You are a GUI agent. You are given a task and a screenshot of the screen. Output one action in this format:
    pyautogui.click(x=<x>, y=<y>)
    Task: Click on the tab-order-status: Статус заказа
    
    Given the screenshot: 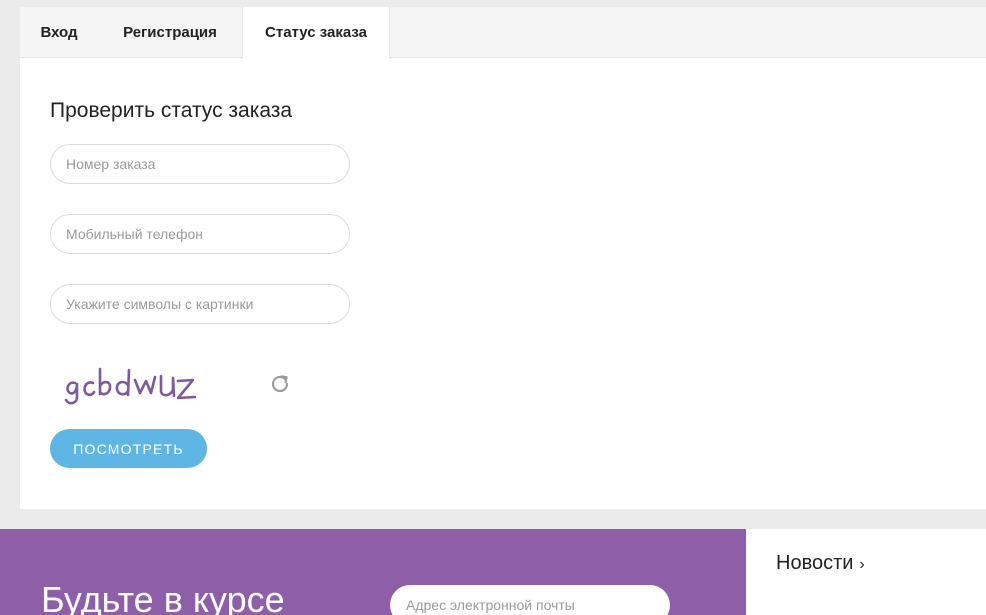 What is the action you would take?
    pyautogui.click(x=316, y=33)
    